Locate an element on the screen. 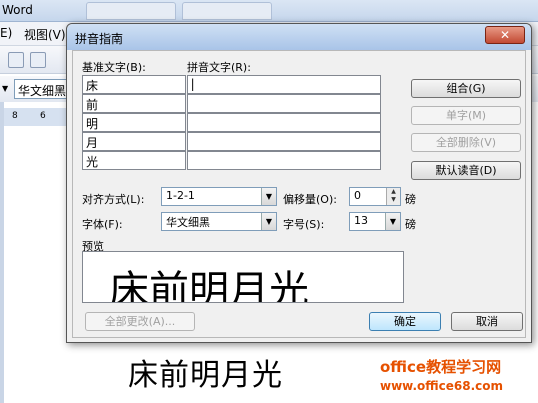 This screenshot has width=538, height=403. font-select: 华文细黑 ▼ is located at coordinates (219, 221).